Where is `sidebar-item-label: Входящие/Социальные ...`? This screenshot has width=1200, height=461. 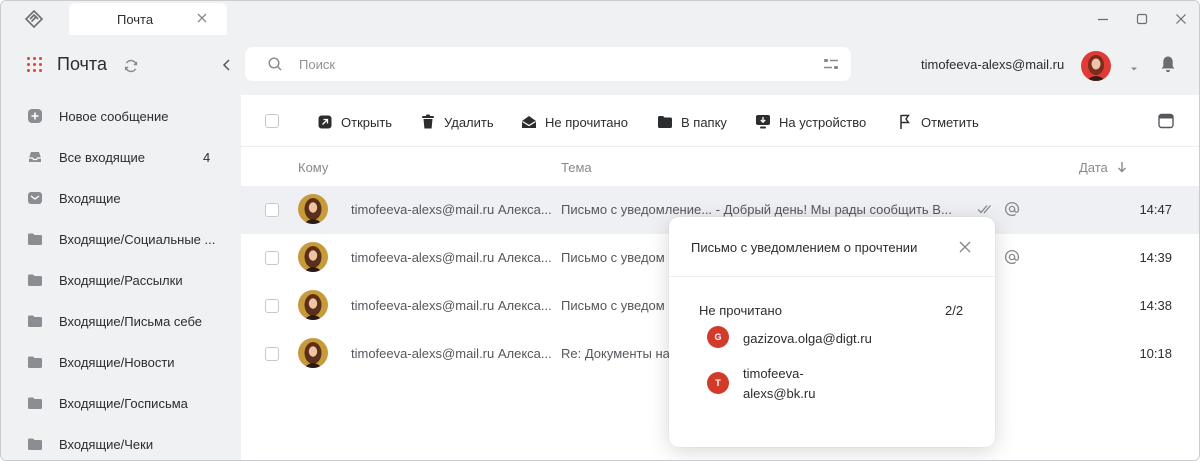 sidebar-item-label: Входящие/Социальные ... is located at coordinates (137, 239).